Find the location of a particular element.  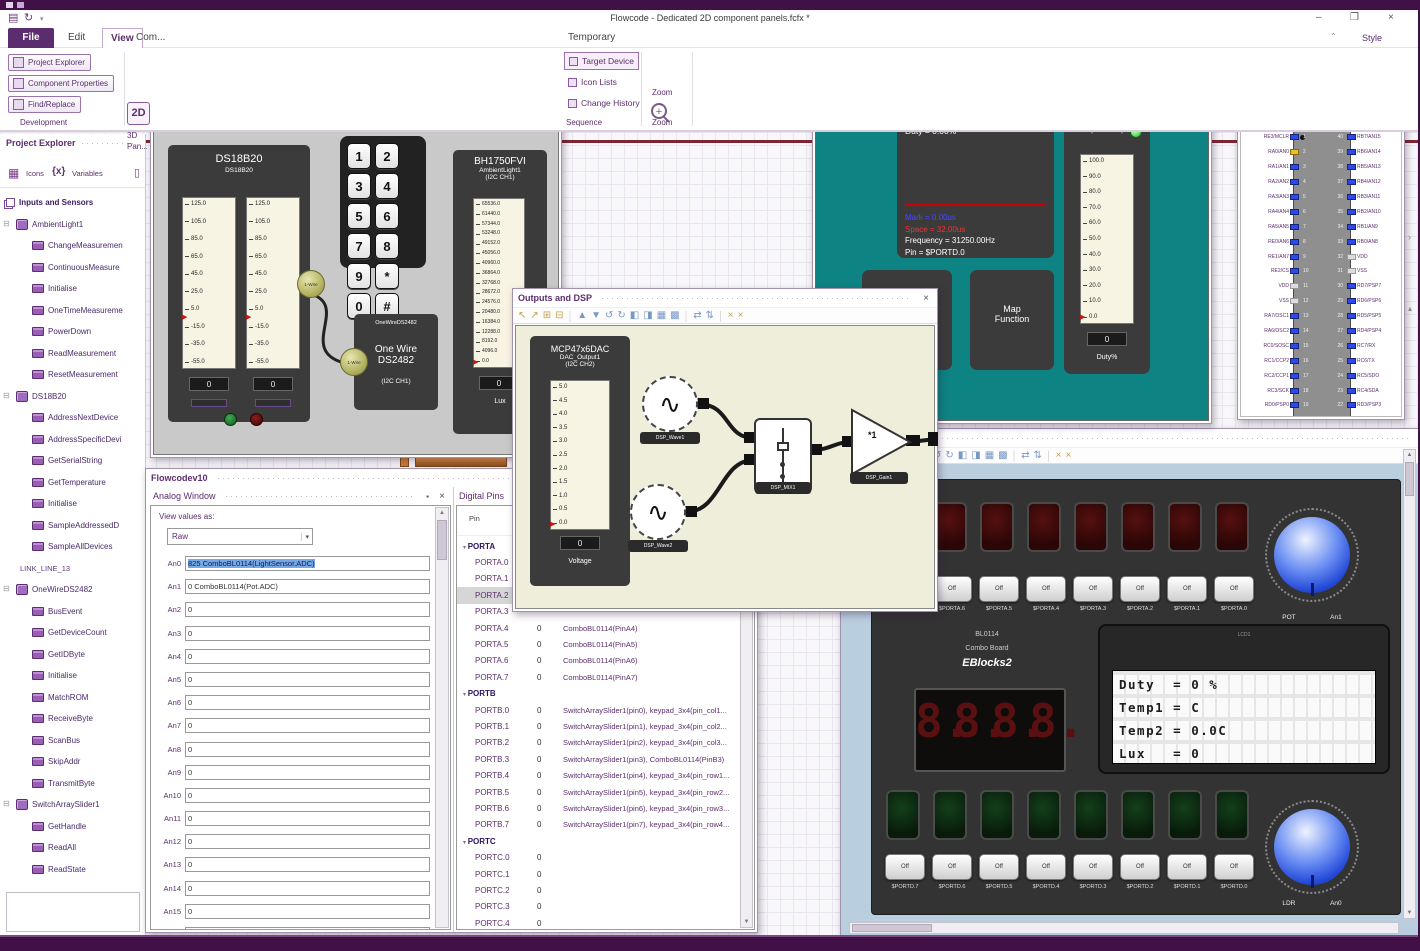

ldr-knob-ball is located at coordinates (1312, 847).